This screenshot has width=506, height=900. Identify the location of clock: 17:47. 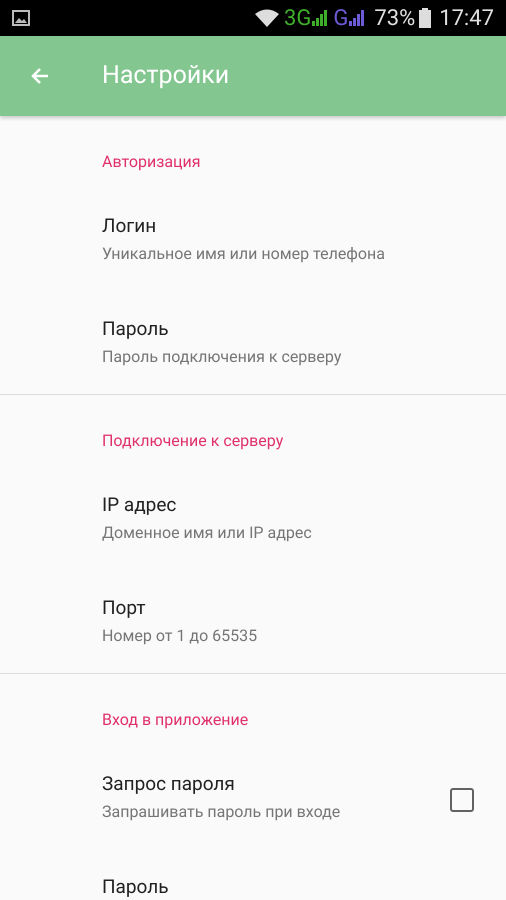
(466, 18).